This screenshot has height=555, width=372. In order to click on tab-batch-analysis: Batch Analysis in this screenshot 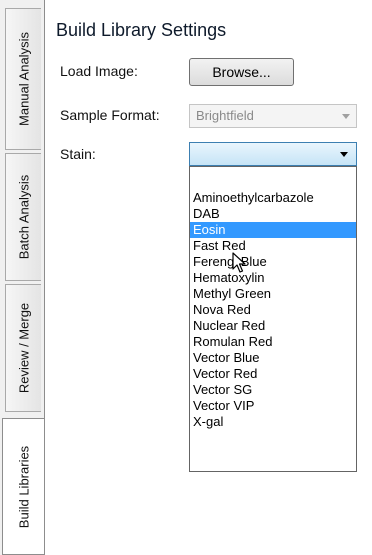, I will do `click(23, 217)`.